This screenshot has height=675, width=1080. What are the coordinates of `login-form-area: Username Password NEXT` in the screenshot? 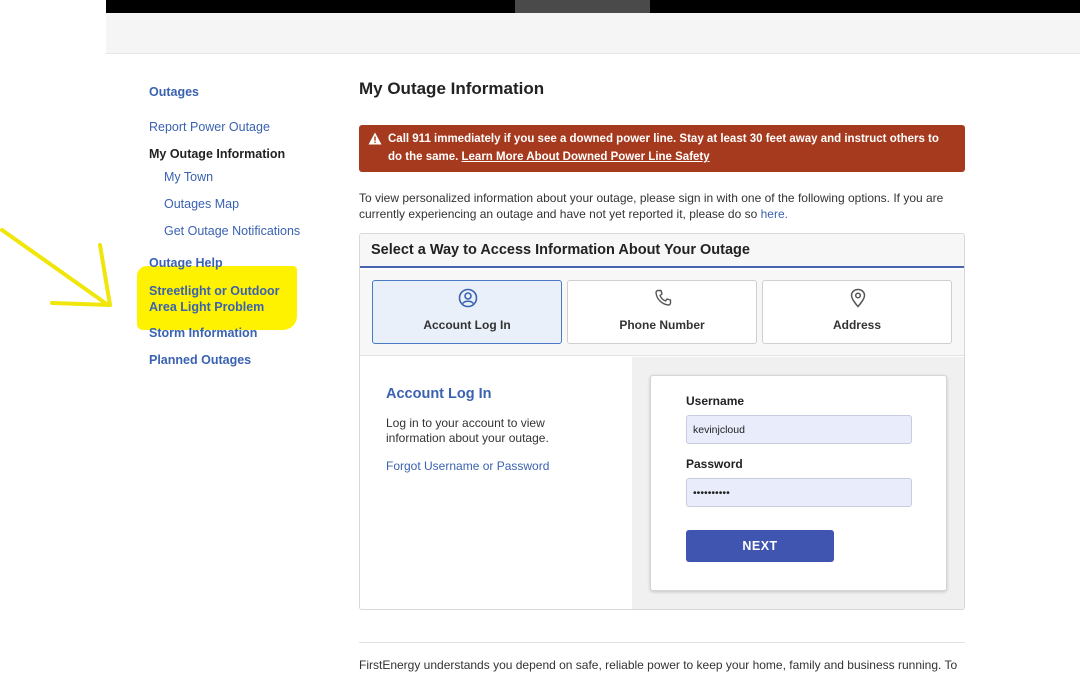 It's located at (798, 483).